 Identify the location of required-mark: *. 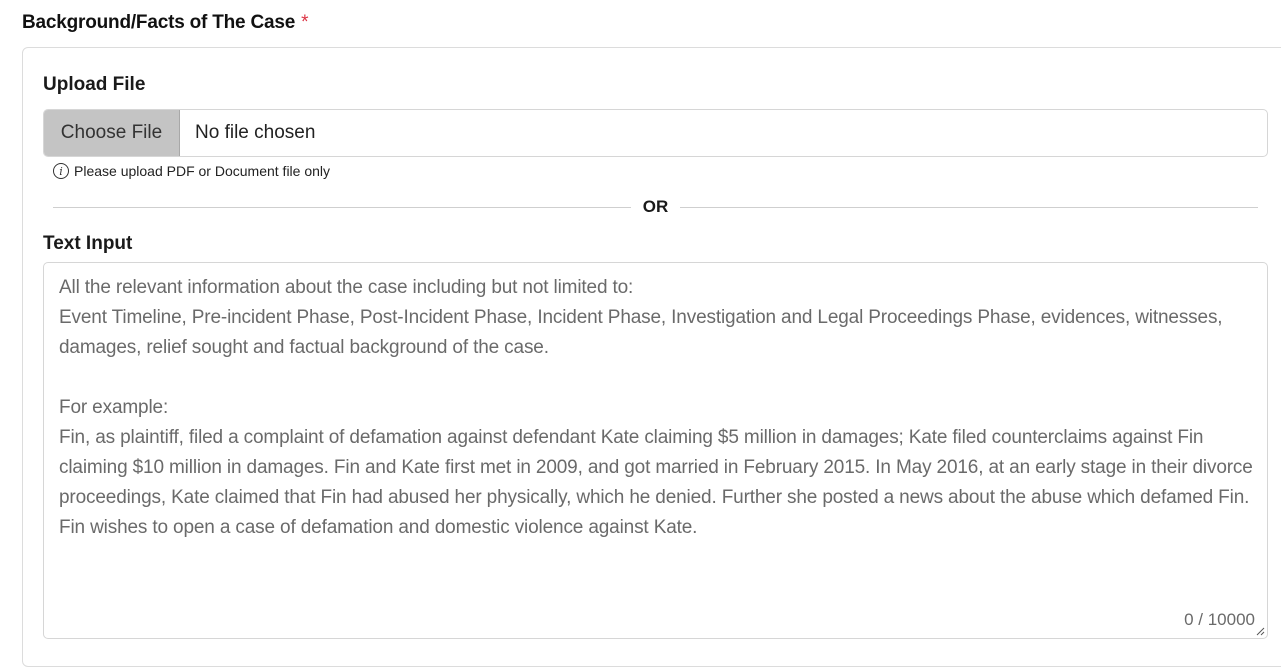
(305, 22).